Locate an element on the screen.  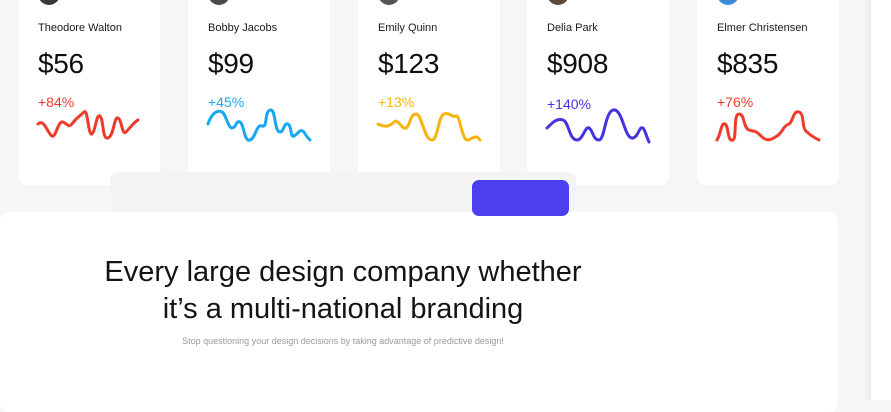
price-value: $56 is located at coordinates (61, 63).